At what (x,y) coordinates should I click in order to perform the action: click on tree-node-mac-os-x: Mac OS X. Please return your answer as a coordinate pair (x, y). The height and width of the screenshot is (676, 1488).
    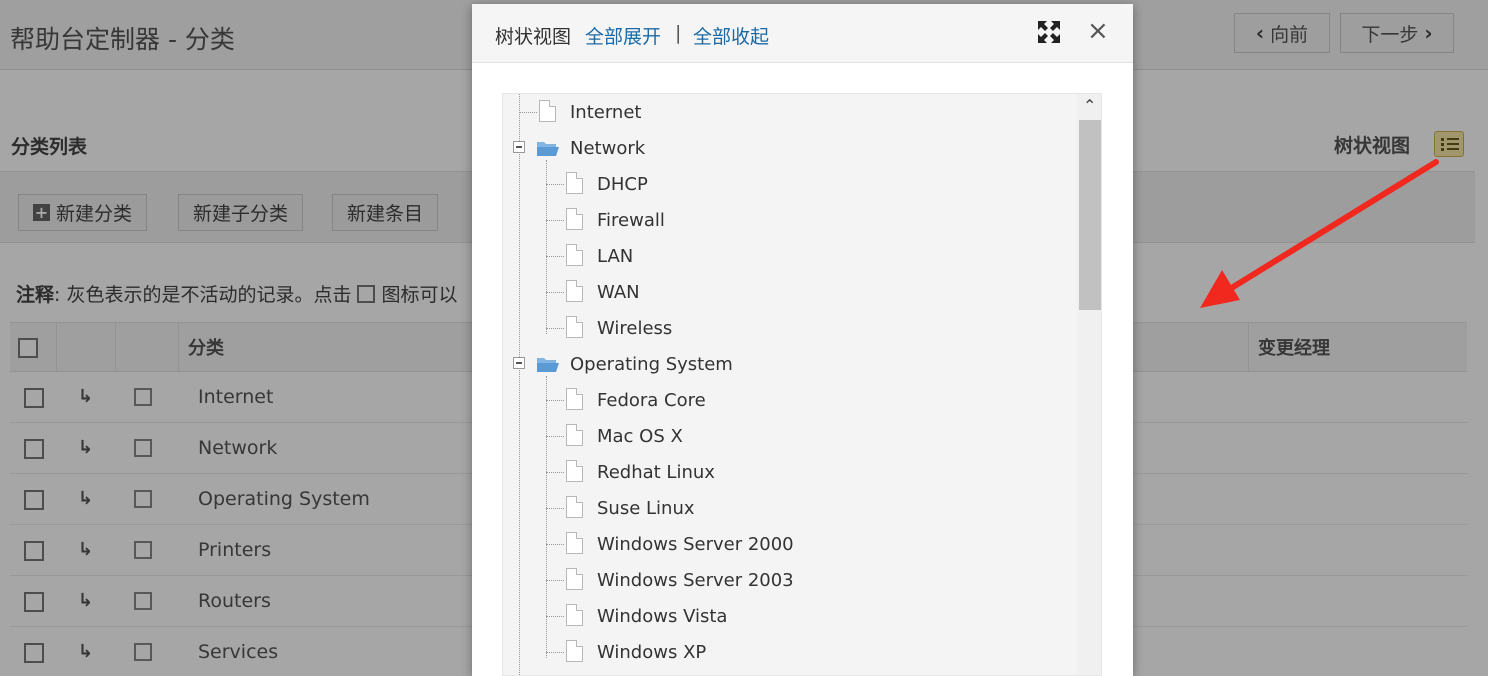
    Looking at the image, I should click on (640, 436).